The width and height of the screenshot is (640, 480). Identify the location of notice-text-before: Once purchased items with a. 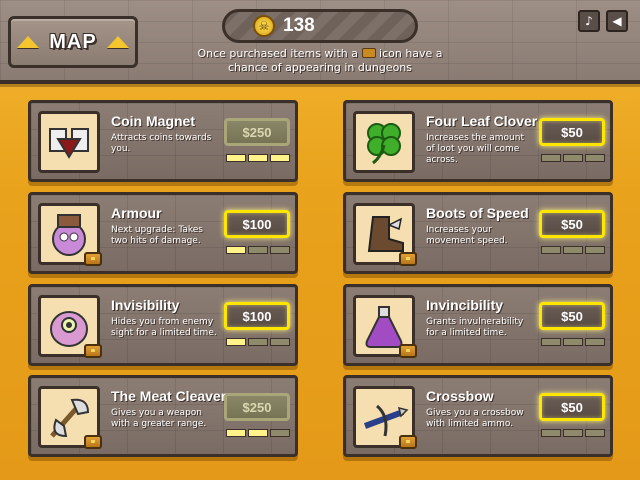
(278, 53).